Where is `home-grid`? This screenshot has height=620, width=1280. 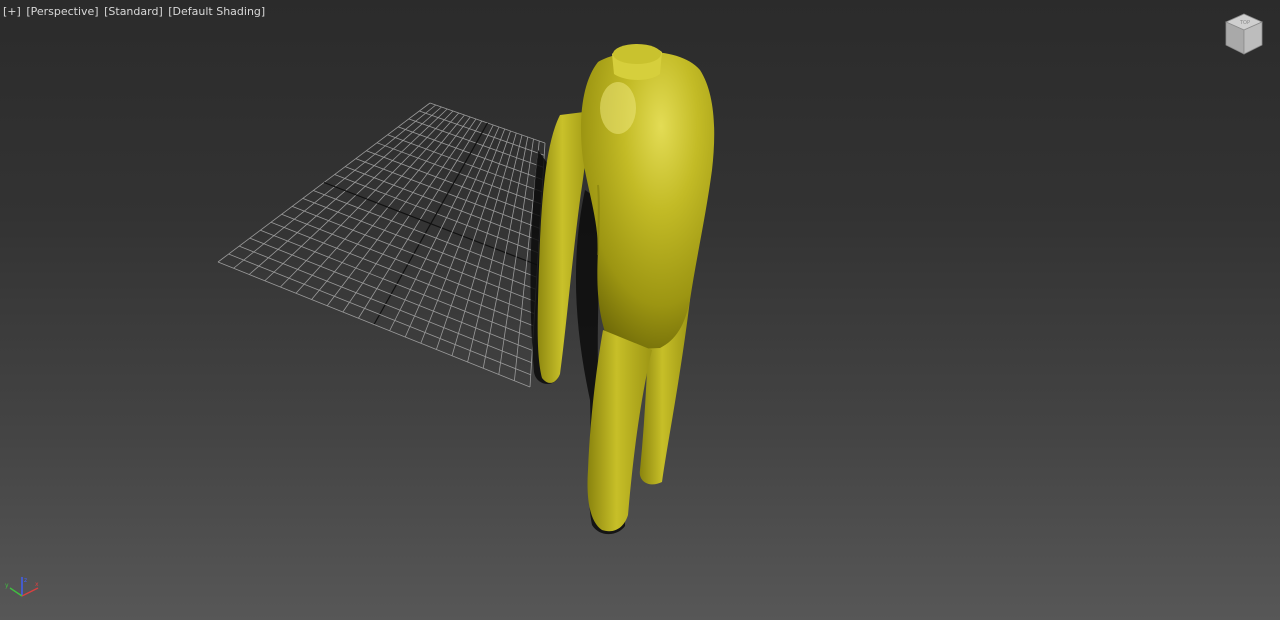 home-grid is located at coordinates (381, 245).